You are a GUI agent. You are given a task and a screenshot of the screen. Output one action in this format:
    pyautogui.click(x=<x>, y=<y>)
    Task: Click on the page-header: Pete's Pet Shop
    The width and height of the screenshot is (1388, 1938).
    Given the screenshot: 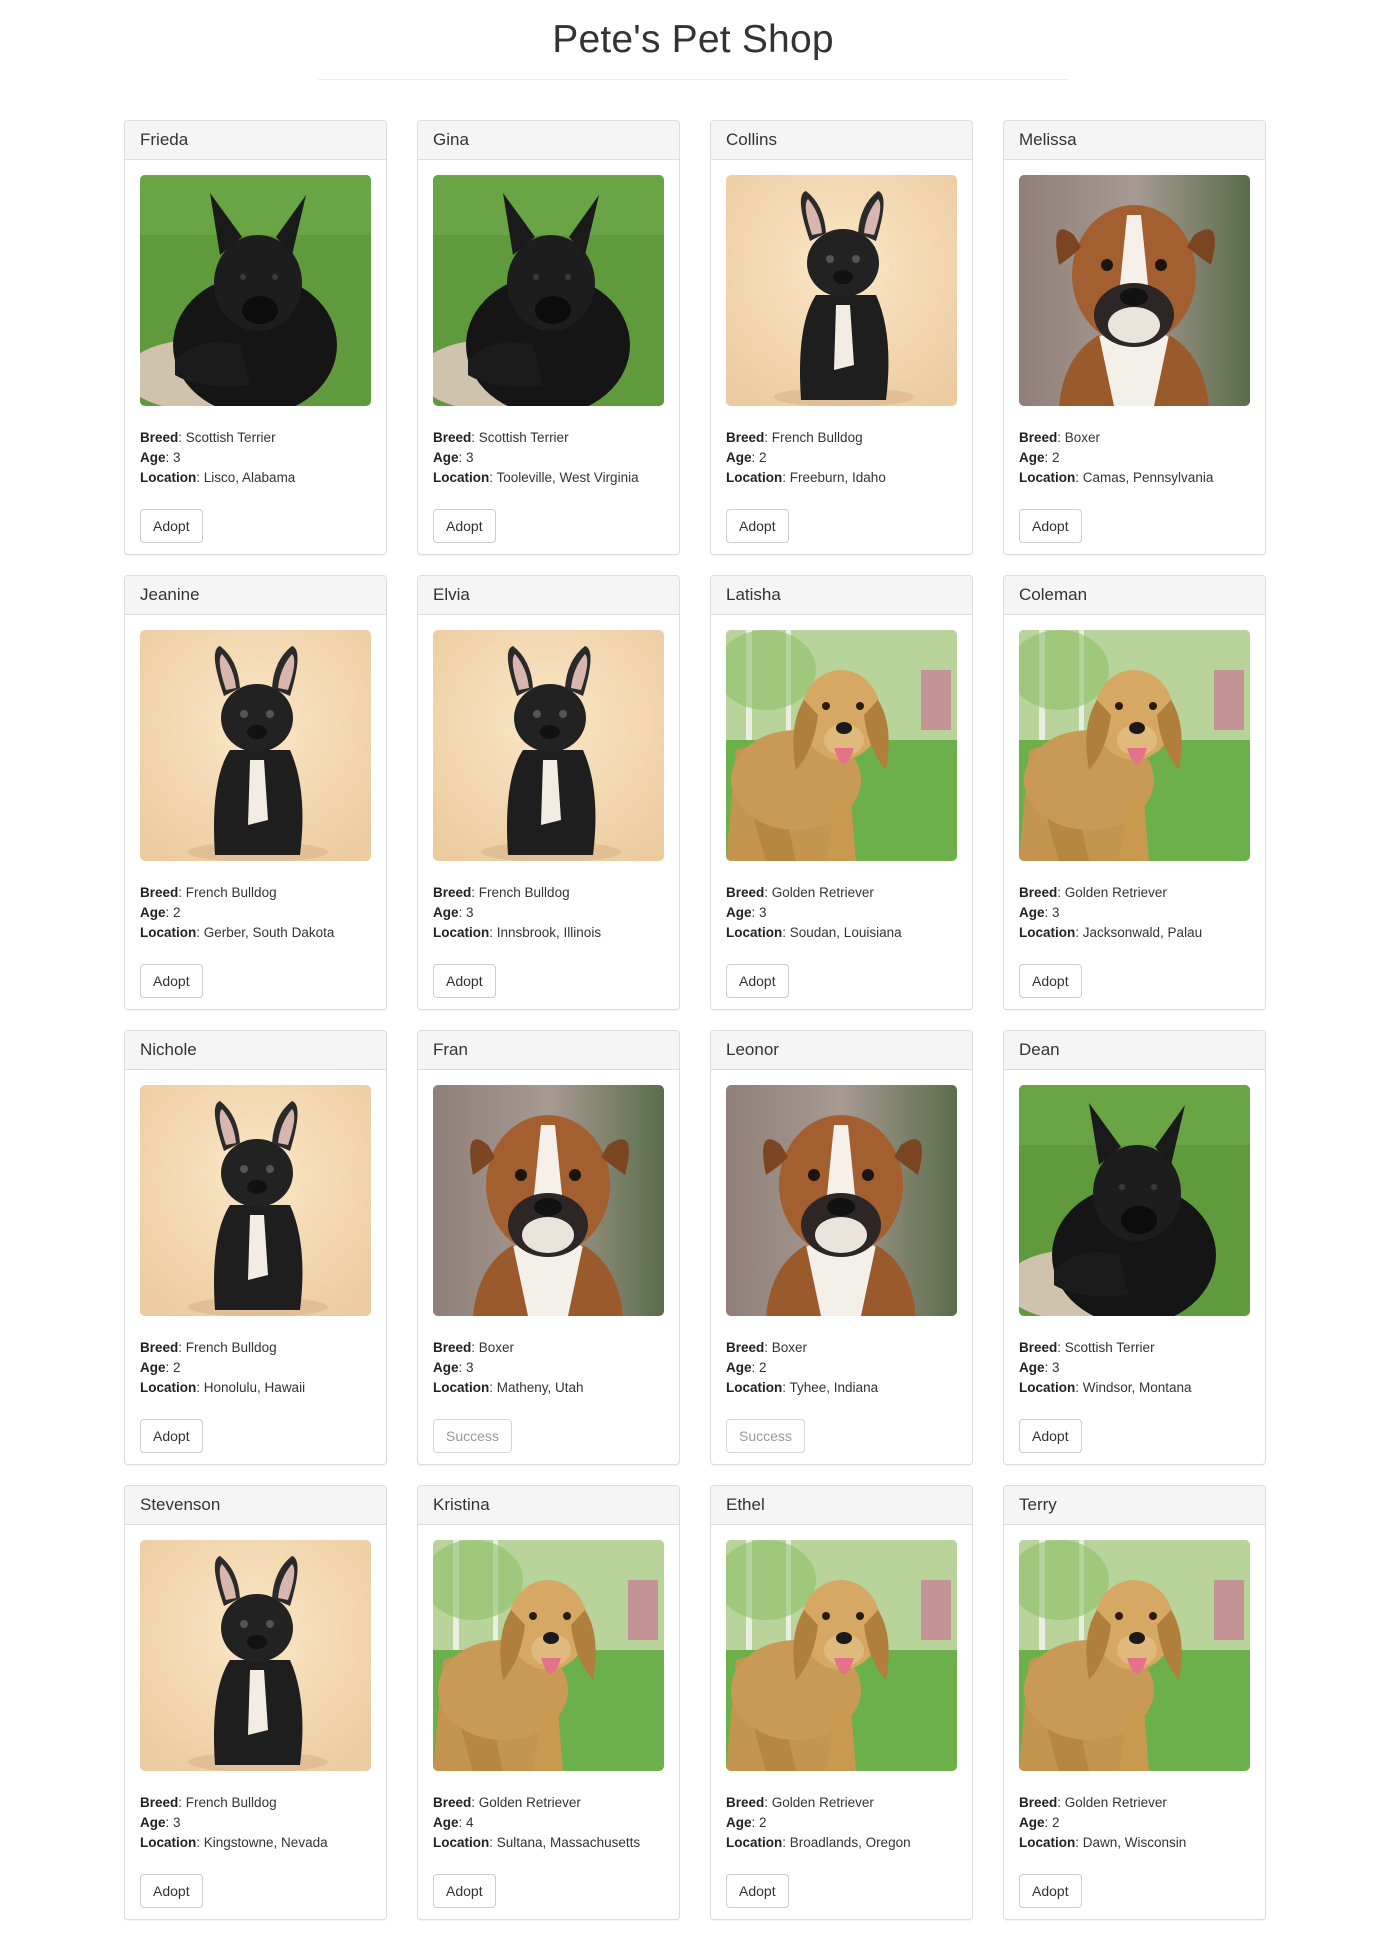 What is the action you would take?
    pyautogui.click(x=693, y=40)
    